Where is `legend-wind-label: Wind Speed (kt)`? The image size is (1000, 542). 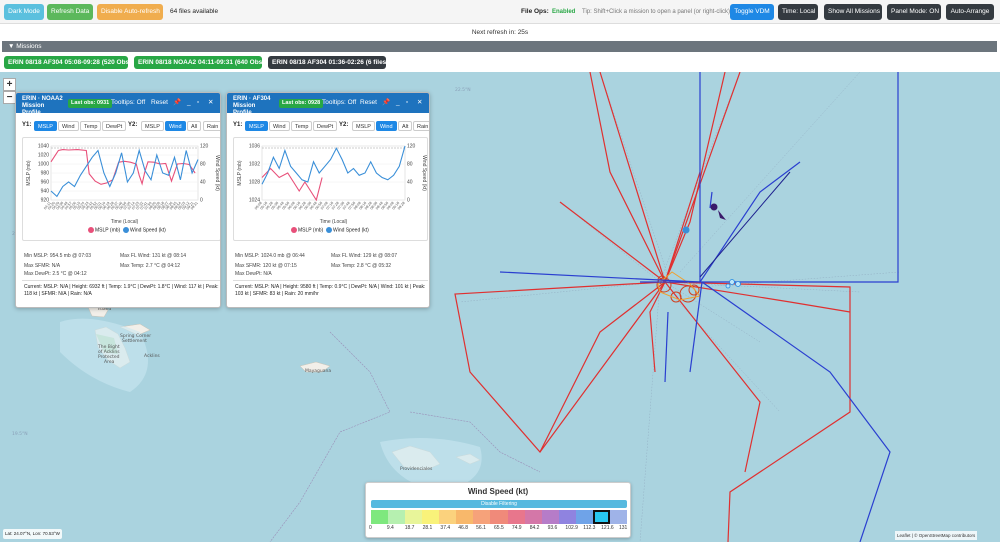 legend-wind-label: Wind Speed (kt) is located at coordinates (350, 230).